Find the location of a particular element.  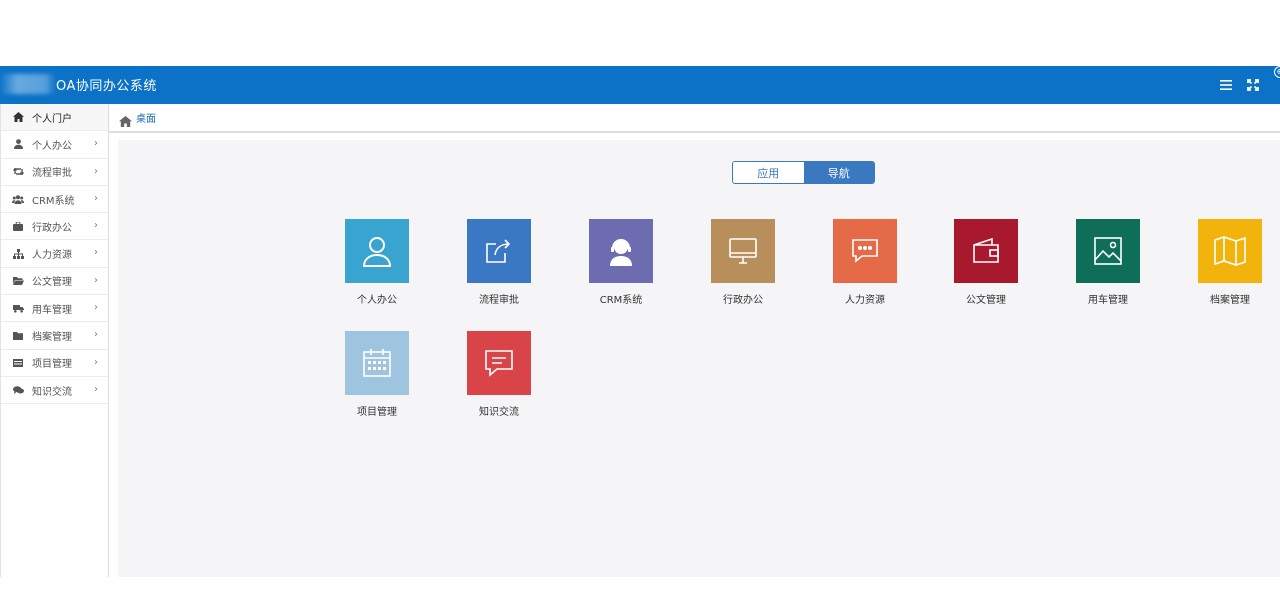

sidebar-item-label: 流程审批 is located at coordinates (52, 174).